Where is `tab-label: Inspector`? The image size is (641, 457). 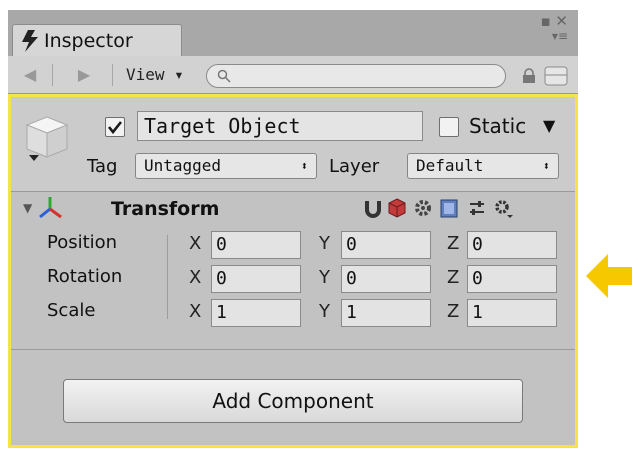
tab-label: Inspector is located at coordinates (88, 40).